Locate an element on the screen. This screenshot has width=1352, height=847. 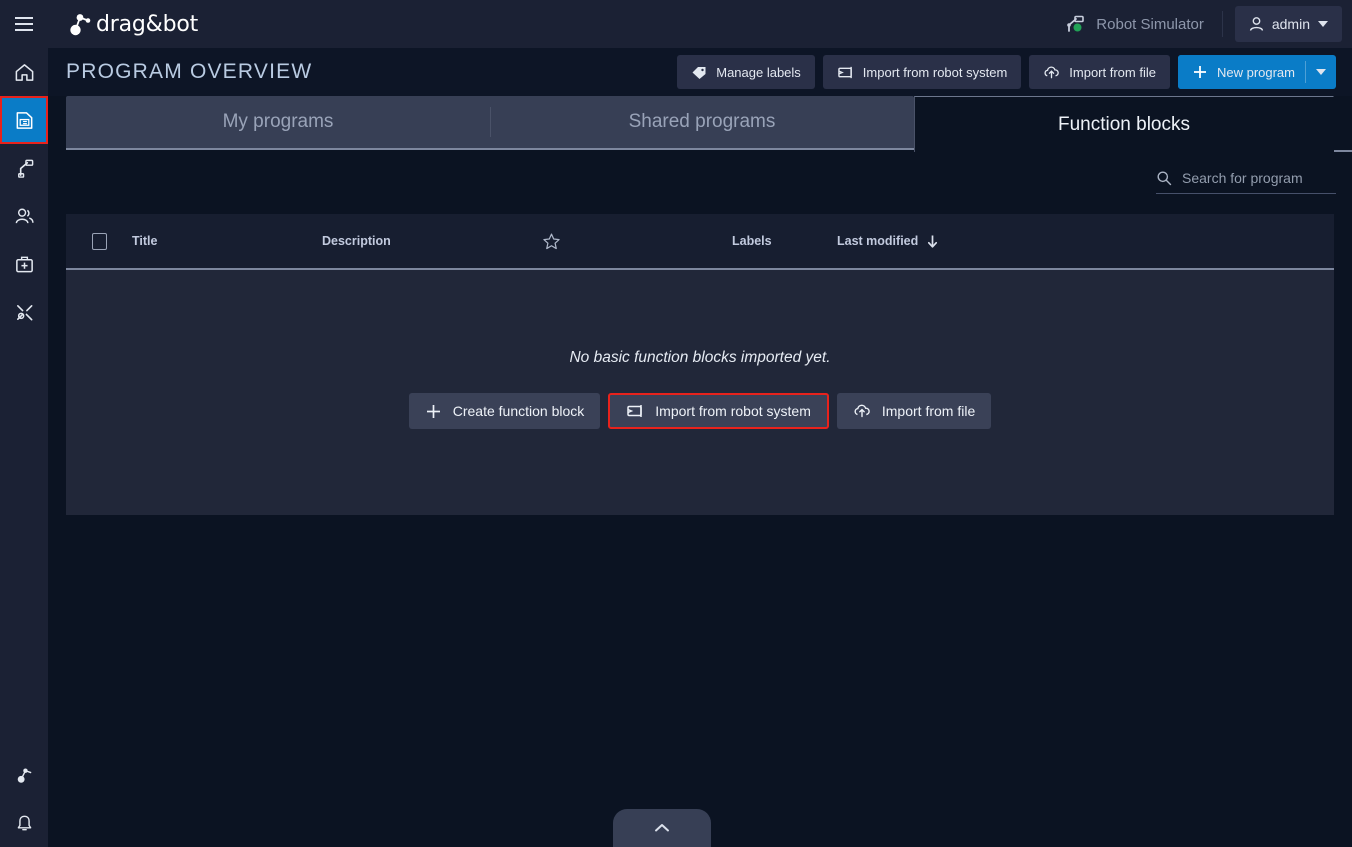
chevron-up-icon is located at coordinates (662, 828).